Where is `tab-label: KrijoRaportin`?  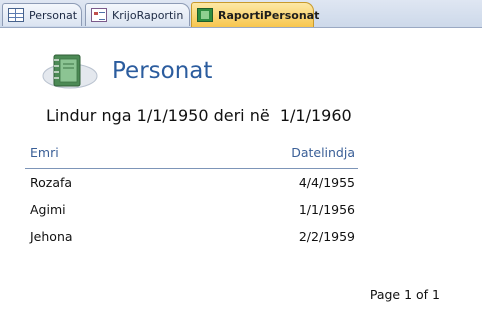 tab-label: KrijoRaportin is located at coordinates (148, 15).